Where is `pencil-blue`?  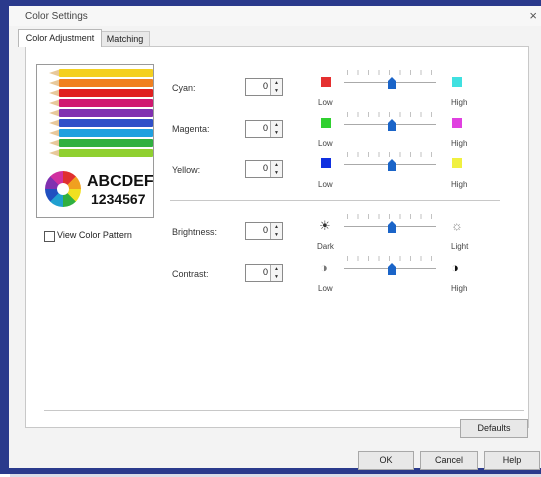
pencil-blue is located at coordinates (106, 123).